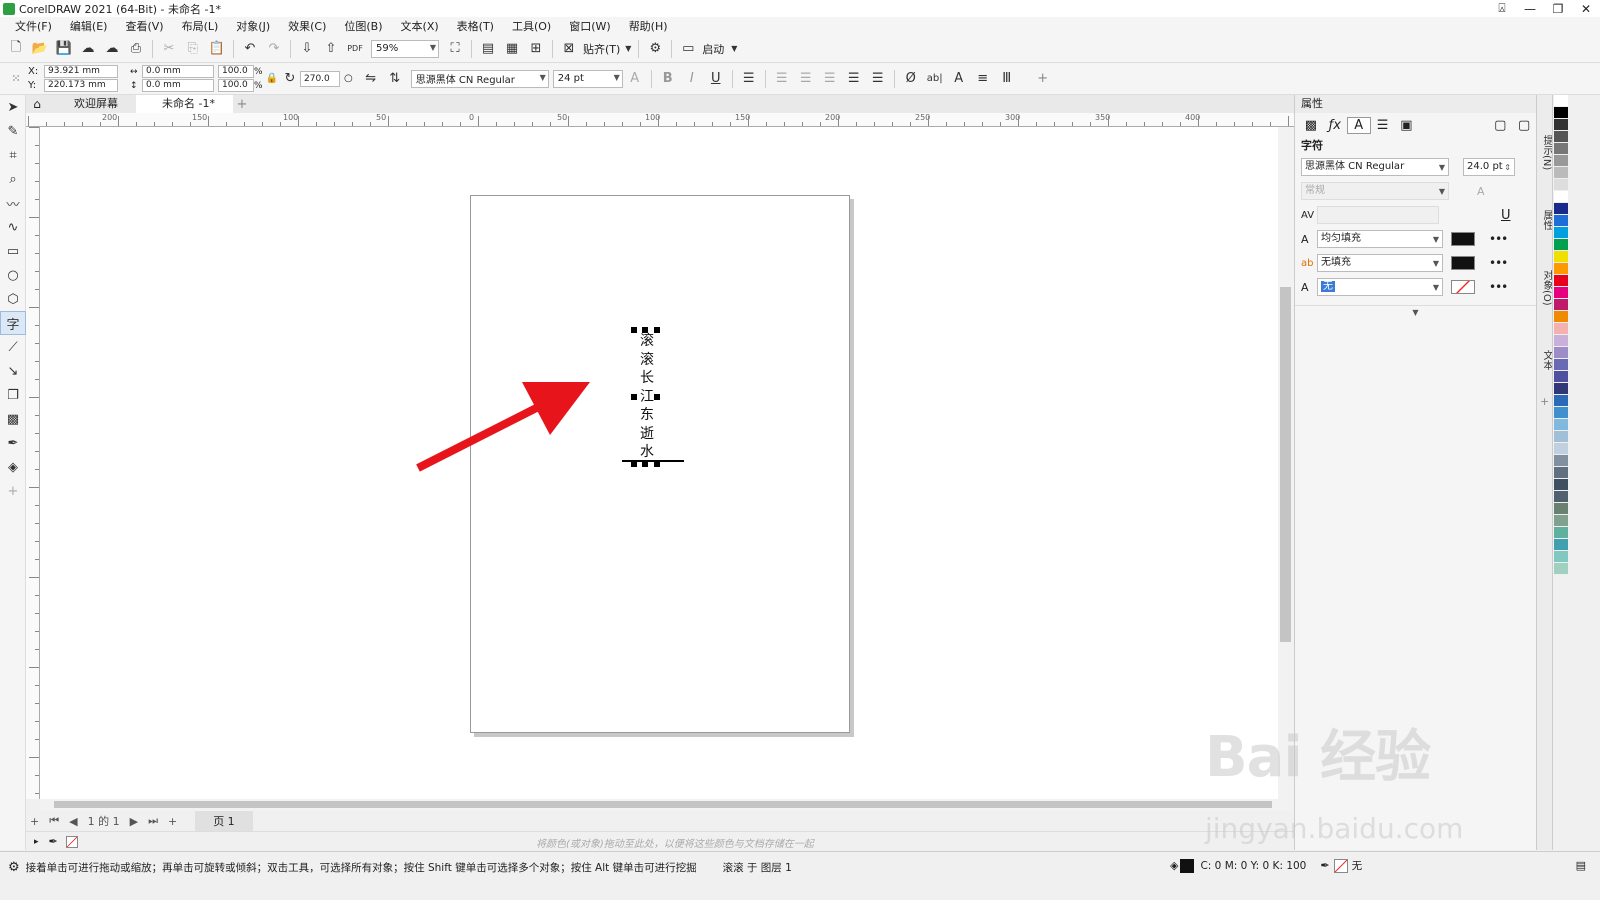 This screenshot has width=1600, height=900. Describe the element at coordinates (1375, 191) in the screenshot. I see `font-style-dropdown: 常规 ▼` at that location.